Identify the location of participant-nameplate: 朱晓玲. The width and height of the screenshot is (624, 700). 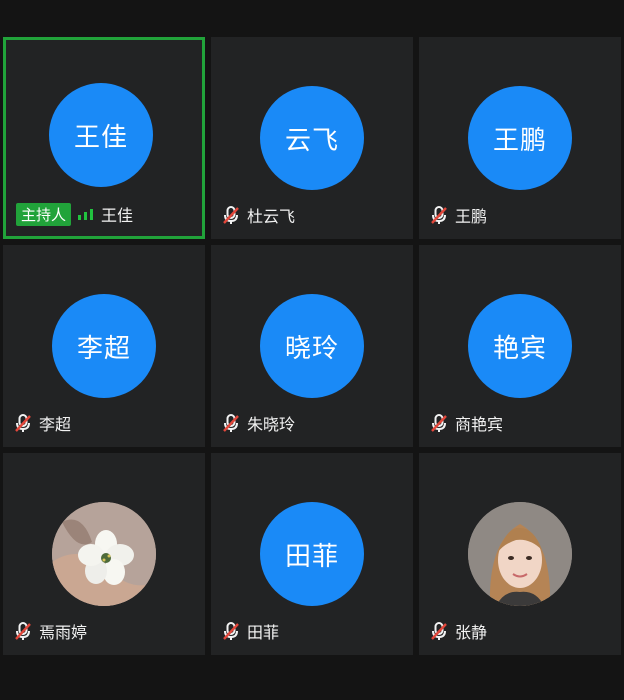
(258, 423).